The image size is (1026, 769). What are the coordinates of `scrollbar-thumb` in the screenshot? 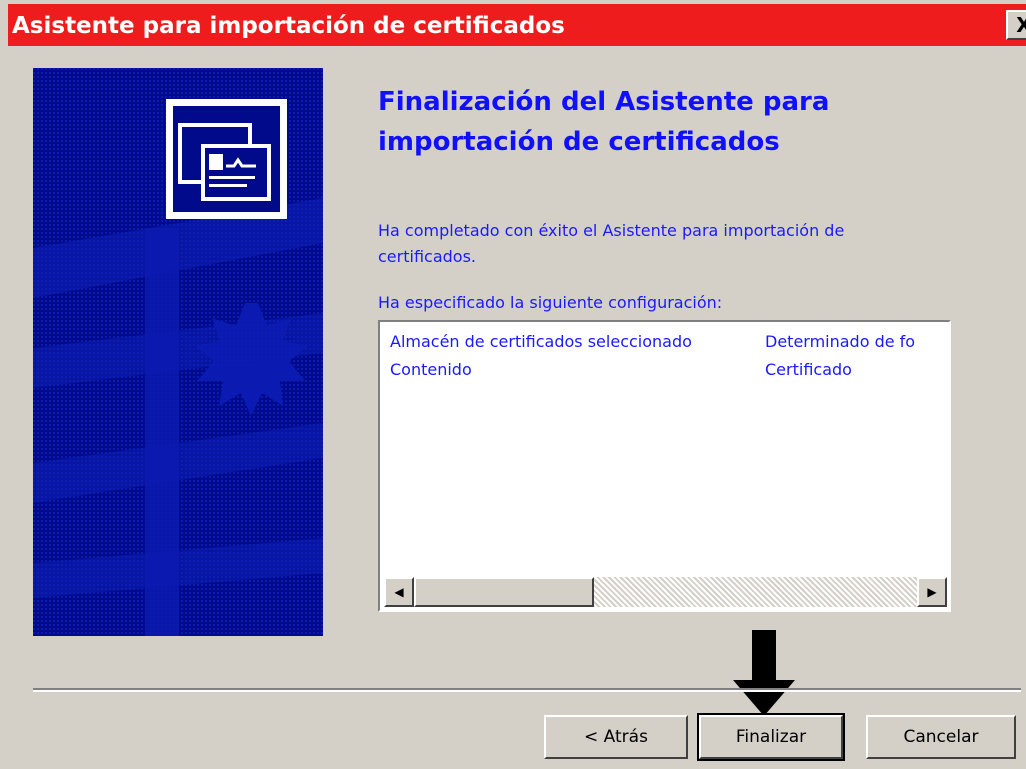 It's located at (504, 592).